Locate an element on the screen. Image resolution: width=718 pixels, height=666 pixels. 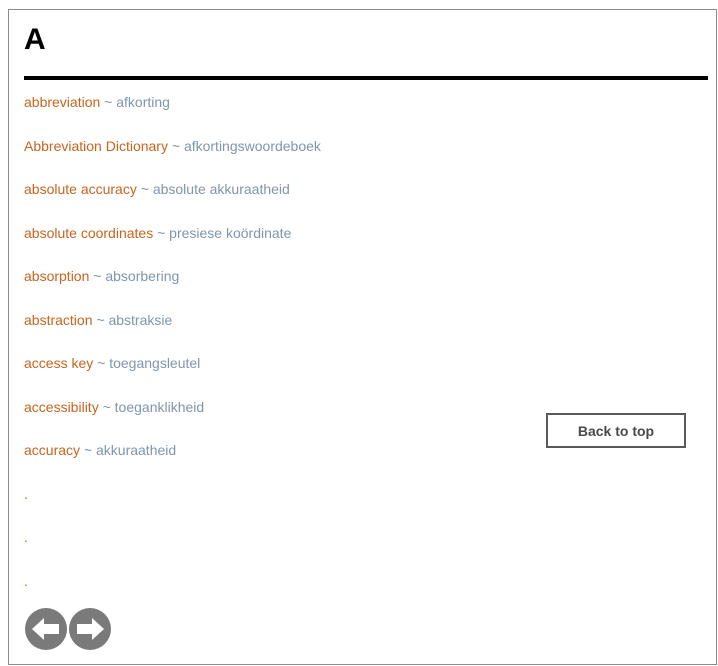
translation: presiese koördinate is located at coordinates (230, 232).